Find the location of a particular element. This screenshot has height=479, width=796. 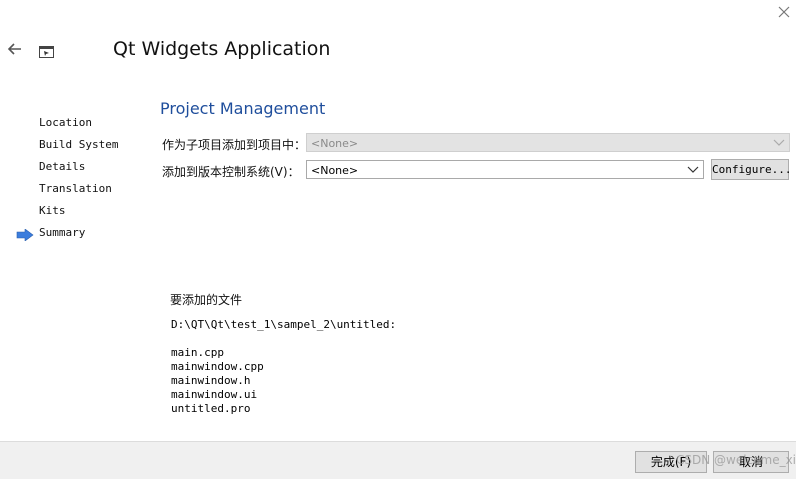

files-path: D:\QT\Qt\test_1\sampel_2\untitled: is located at coordinates (284, 324).